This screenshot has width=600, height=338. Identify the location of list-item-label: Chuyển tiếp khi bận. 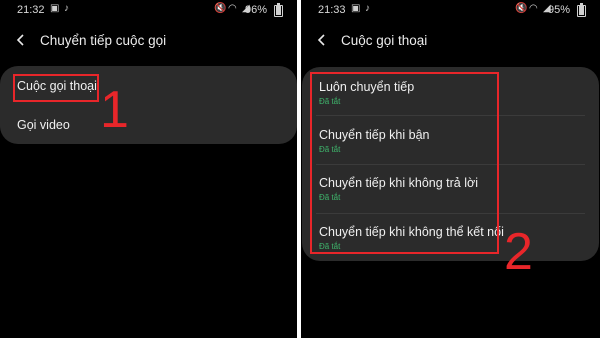
(374, 135).